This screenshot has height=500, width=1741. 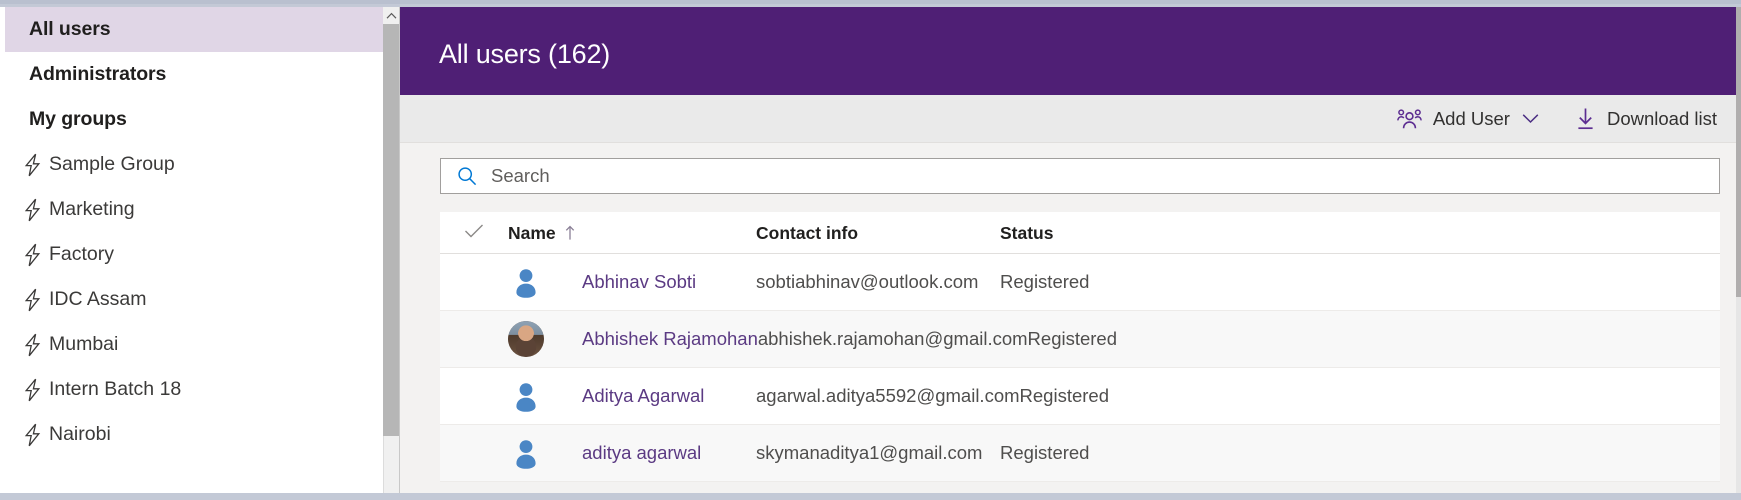 I want to click on window-top-chrome-inner, so click(x=870, y=2).